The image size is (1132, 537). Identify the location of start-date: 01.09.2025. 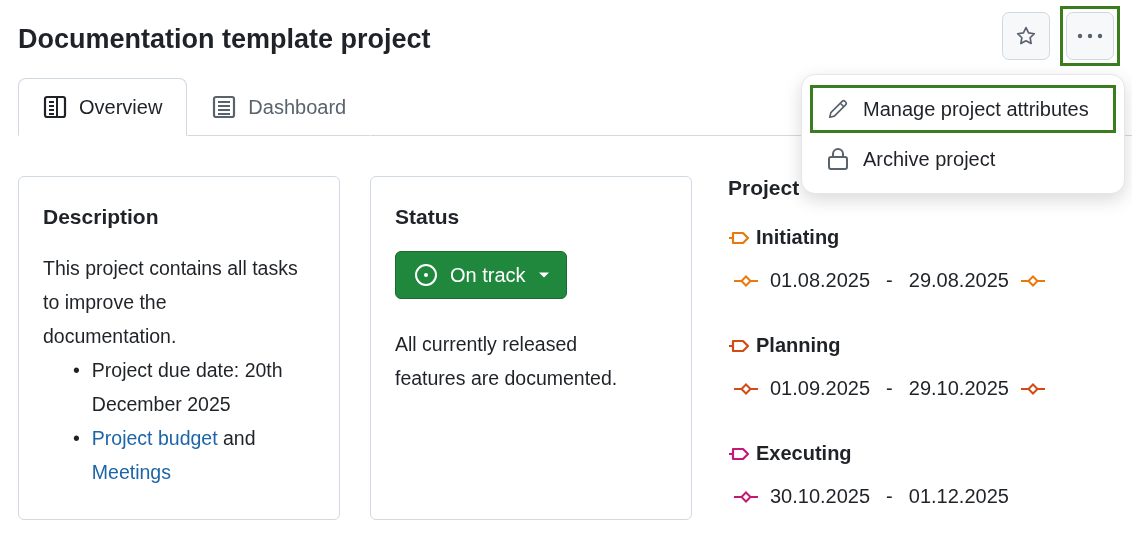
(820, 388).